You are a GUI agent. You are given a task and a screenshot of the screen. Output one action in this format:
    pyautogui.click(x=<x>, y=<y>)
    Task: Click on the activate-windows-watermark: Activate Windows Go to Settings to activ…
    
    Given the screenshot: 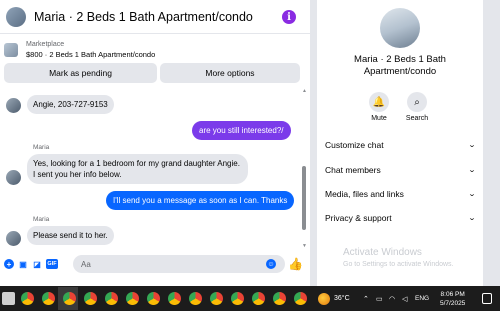 What is the action you would take?
    pyautogui.click(x=398, y=257)
    